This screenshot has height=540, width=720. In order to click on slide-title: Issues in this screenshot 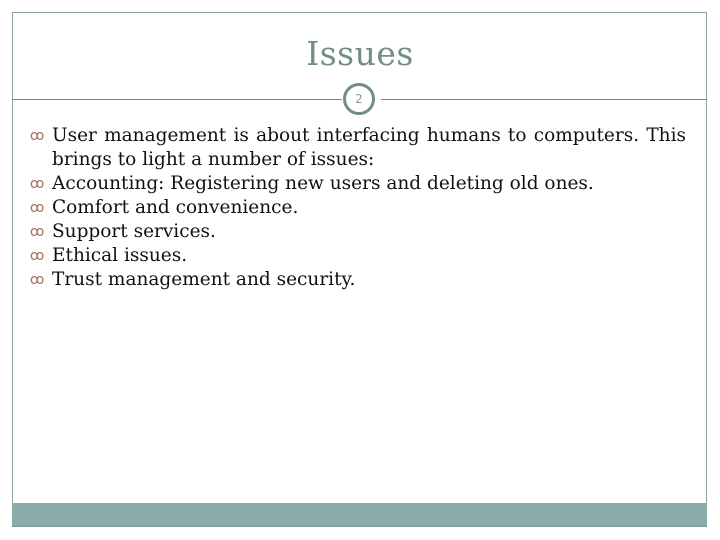, I will do `click(360, 53)`.